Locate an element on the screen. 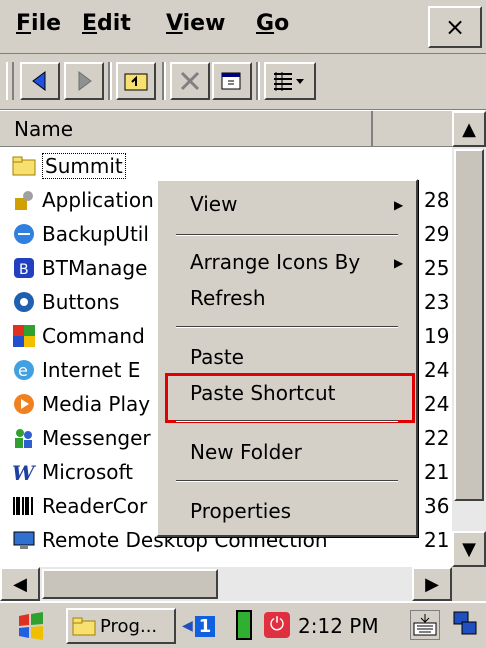 The height and width of the screenshot is (648, 486). menu-go: Go is located at coordinates (272, 23).